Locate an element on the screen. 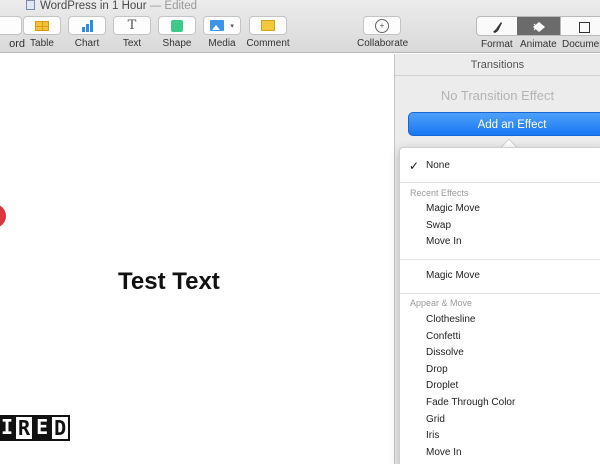 The height and width of the screenshot is (464, 600). document-icon is located at coordinates (30, 5).